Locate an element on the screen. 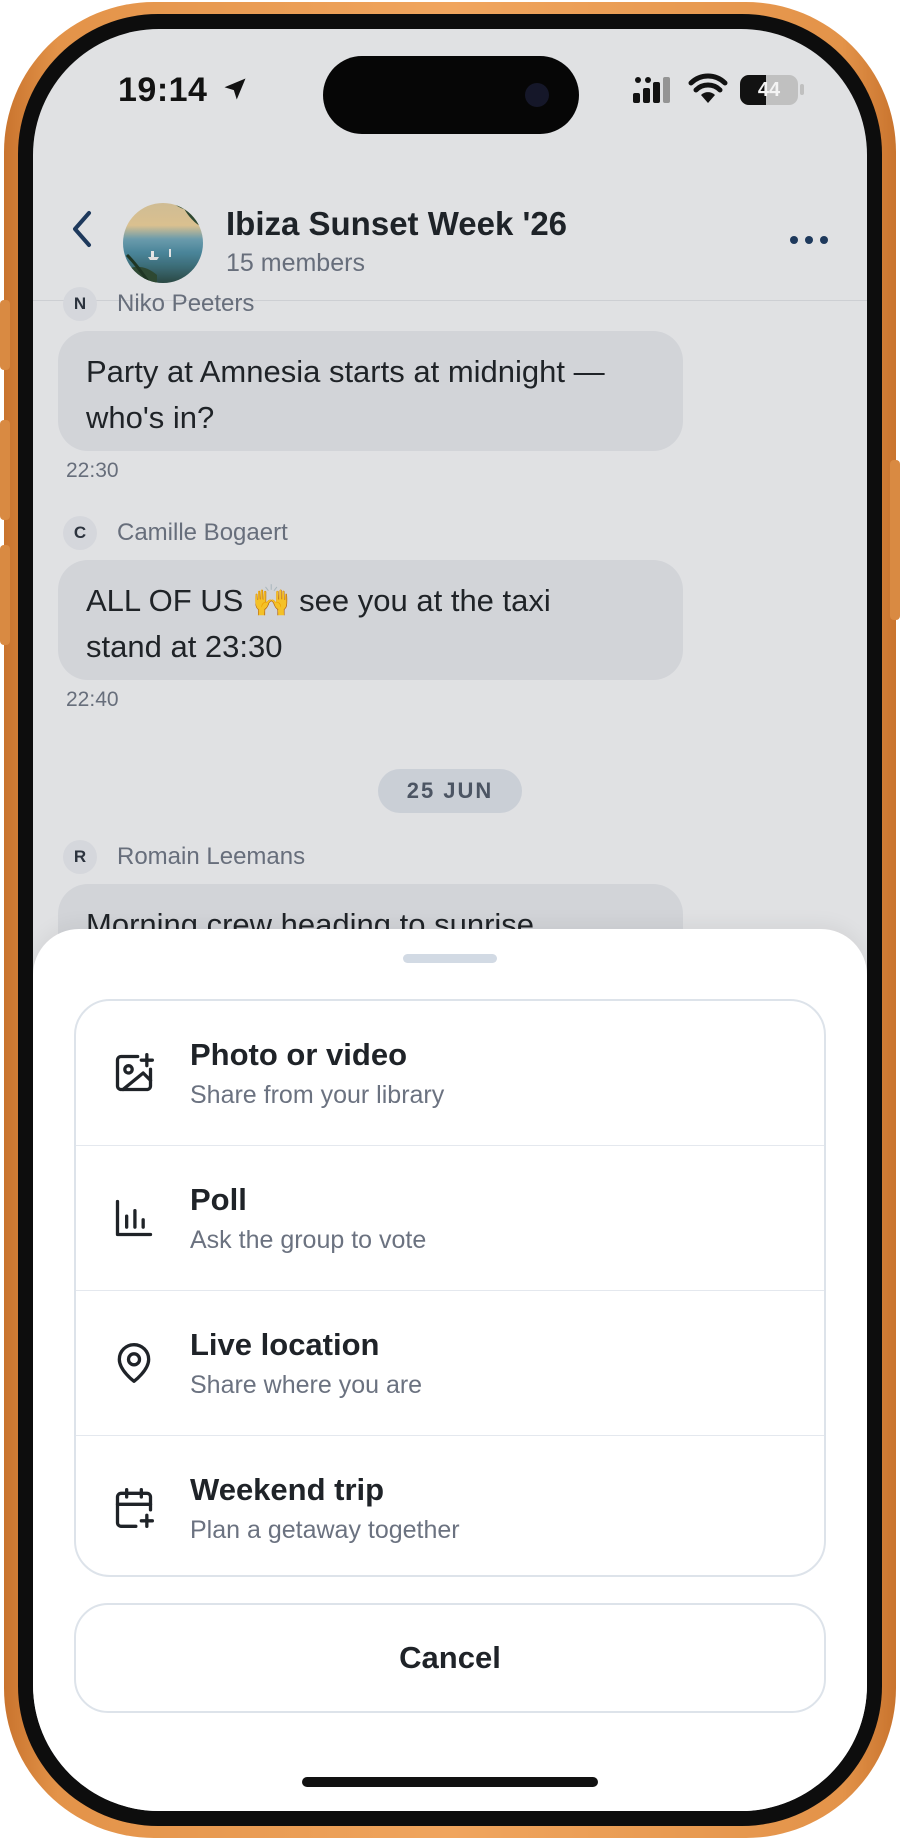 This screenshot has width=900, height=1840. option-subtitle: Plan a getaway together is located at coordinates (325, 1530).